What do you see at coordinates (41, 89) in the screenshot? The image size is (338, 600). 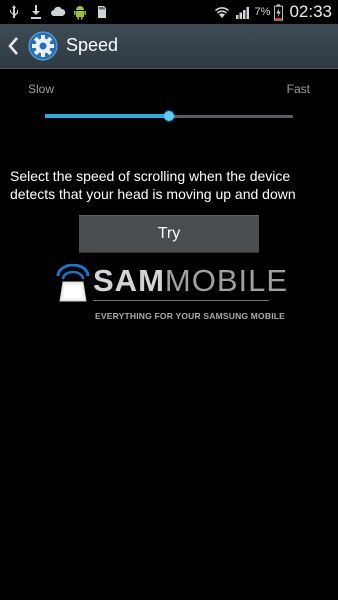 I see `slider-min-label: Slow` at bounding box center [41, 89].